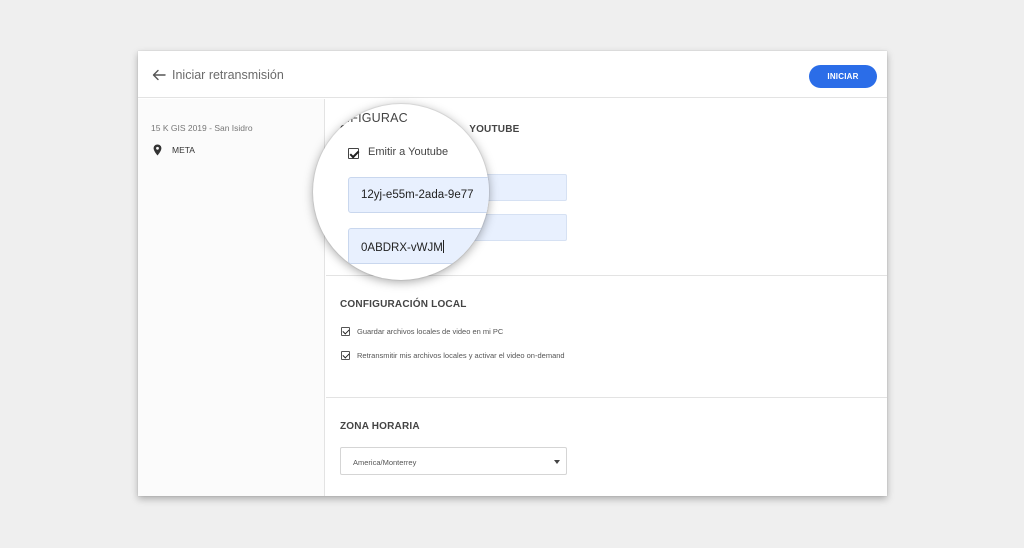 This screenshot has height=548, width=1024. What do you see at coordinates (228, 75) in the screenshot?
I see `dialog-title: Iniciar retransmisión` at bounding box center [228, 75].